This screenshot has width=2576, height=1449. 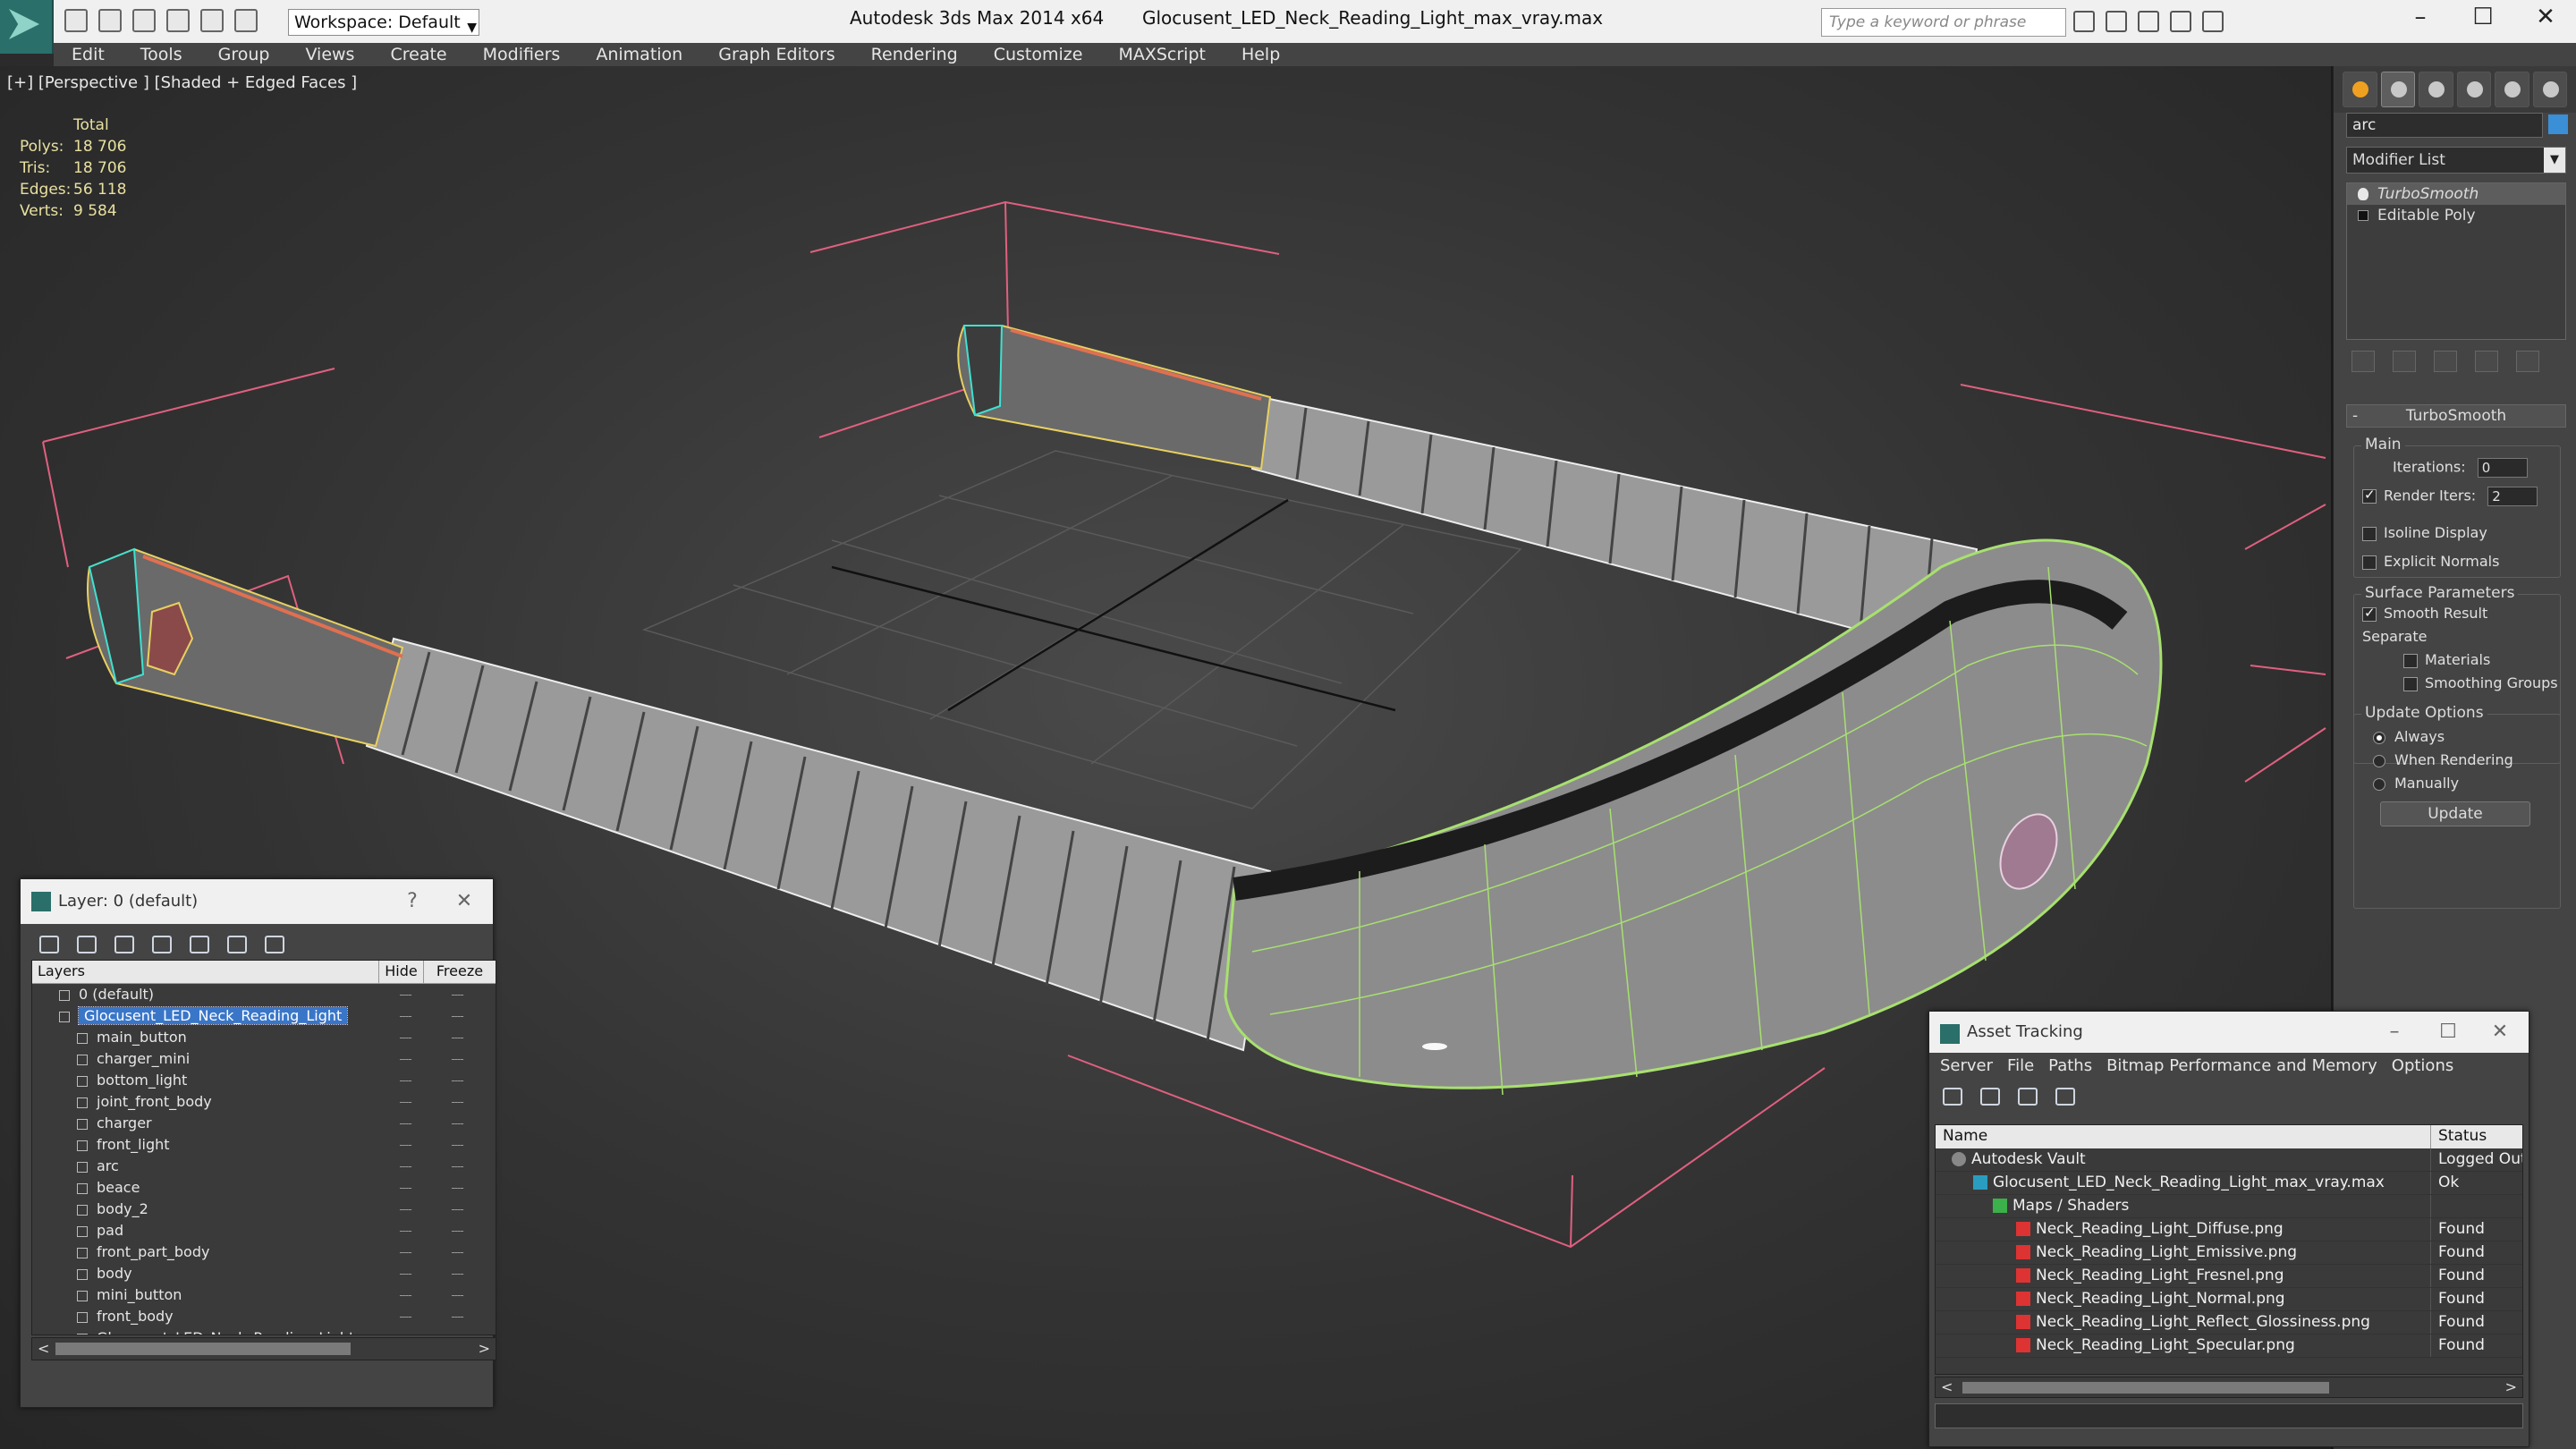 What do you see at coordinates (776, 54) in the screenshot?
I see `menu-graph-editors: Graph Editors` at bounding box center [776, 54].